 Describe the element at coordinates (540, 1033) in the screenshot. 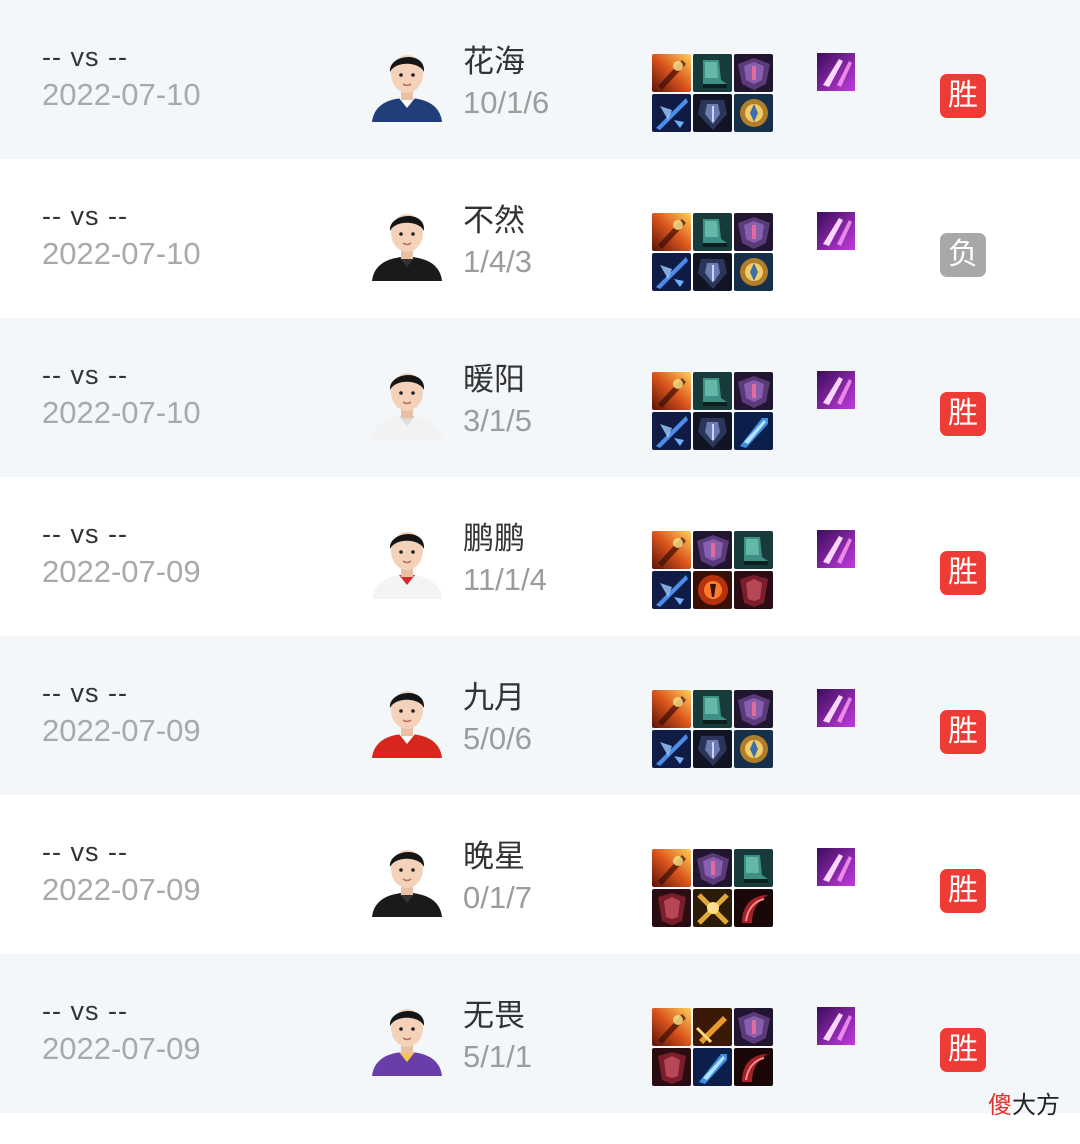

I see `match-row: -- vs -- 2022-07-09 无畏 5/1/1 胜` at that location.